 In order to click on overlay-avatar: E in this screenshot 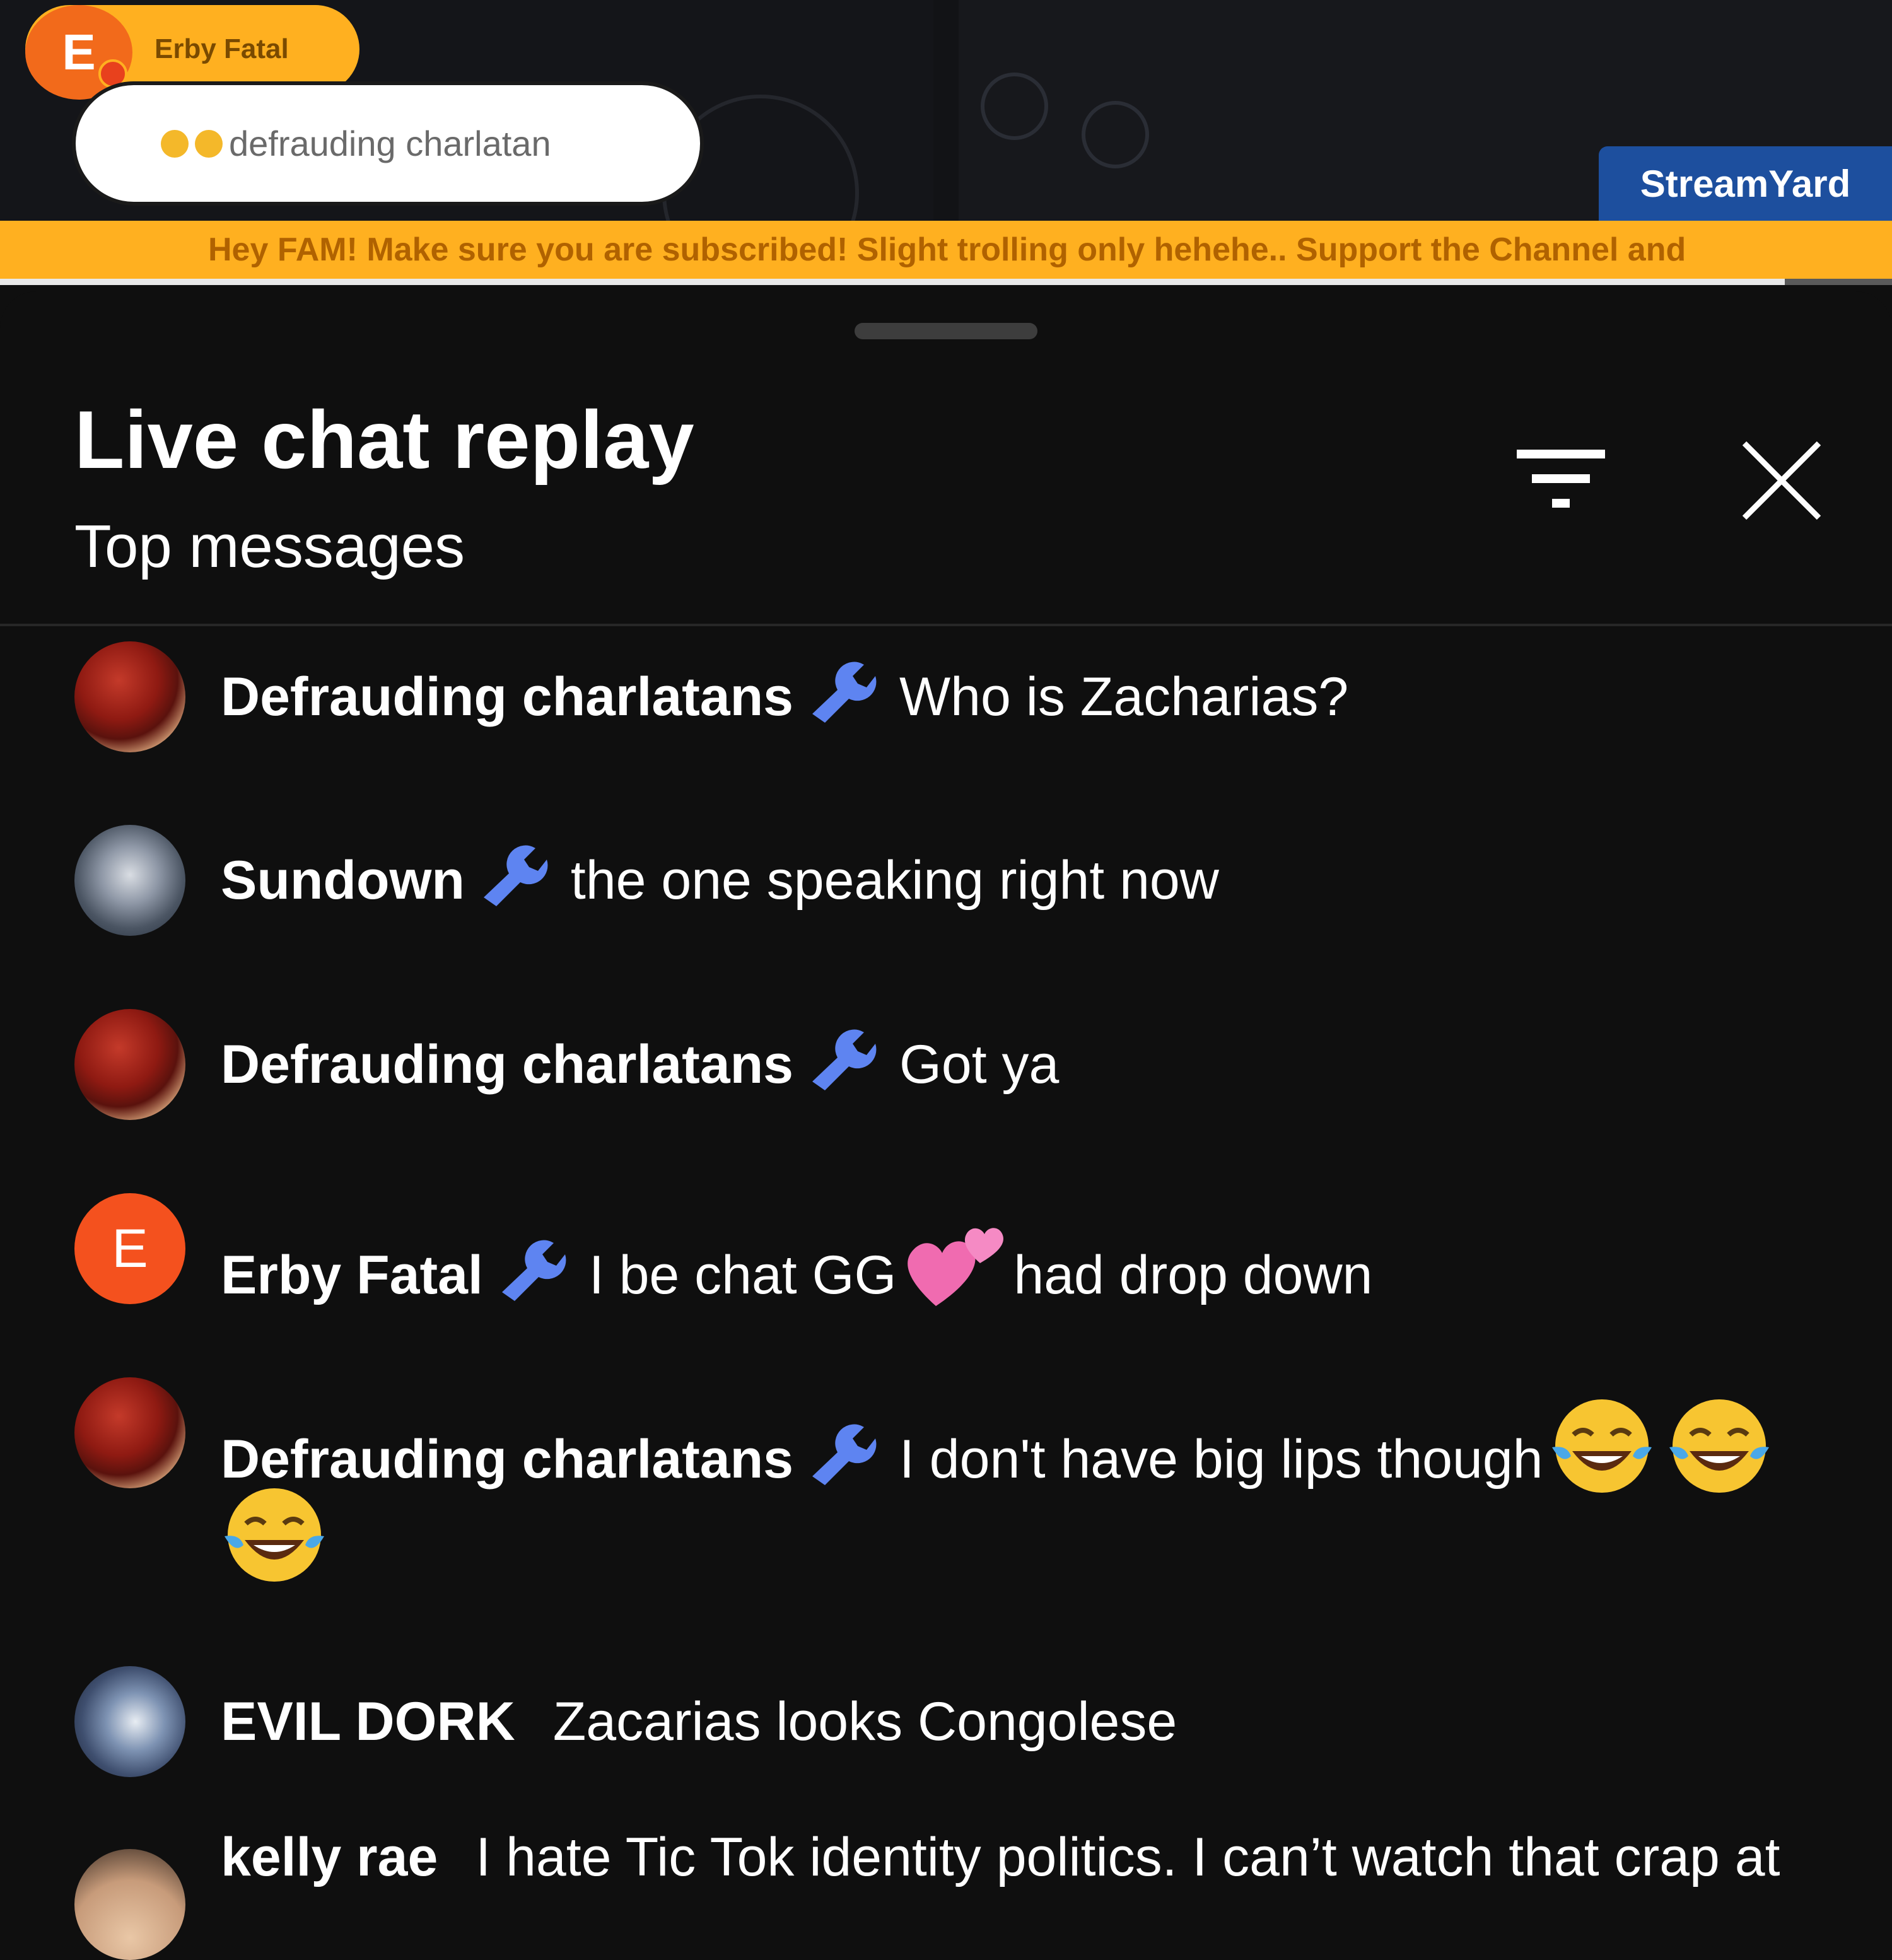, I will do `click(78, 52)`.